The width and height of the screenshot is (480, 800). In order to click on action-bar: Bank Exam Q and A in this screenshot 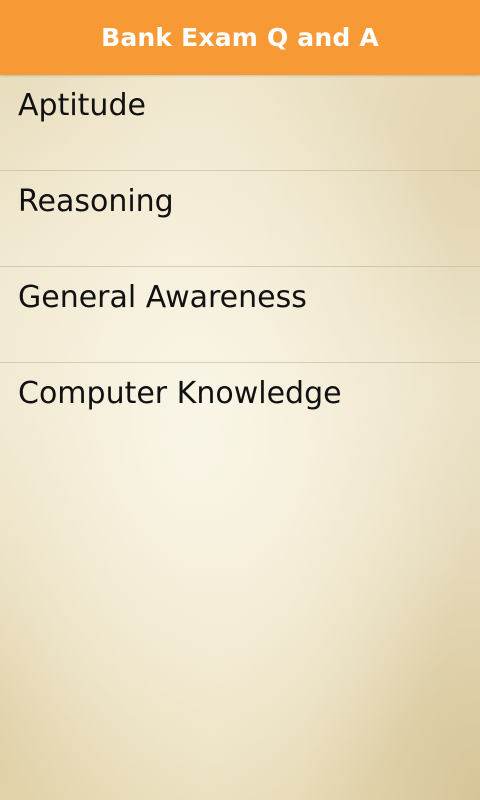, I will do `click(240, 37)`.